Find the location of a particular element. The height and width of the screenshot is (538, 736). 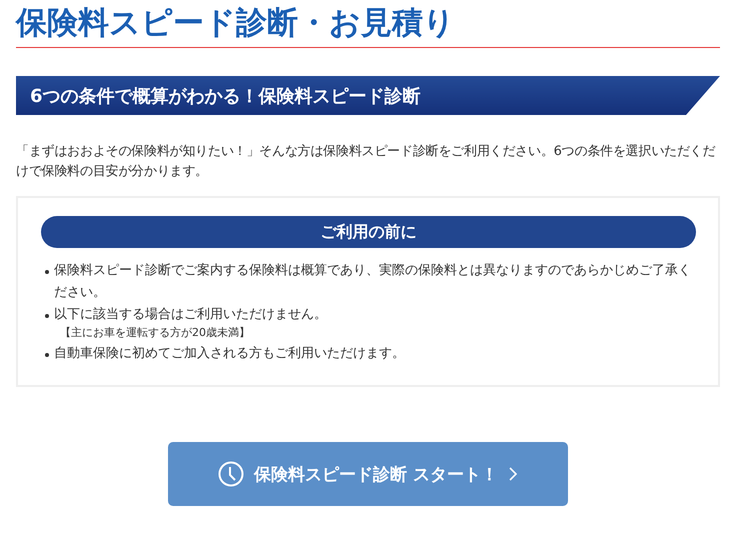

notice-title: ご利用の前に is located at coordinates (368, 232).